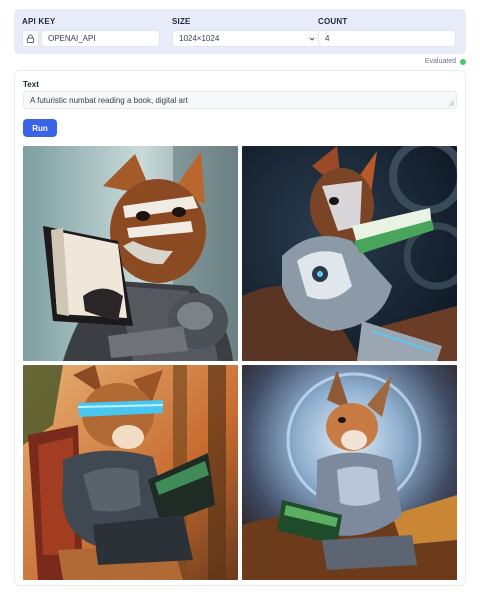 This screenshot has height=600, width=480. I want to click on size-select: 1024×1024, so click(247, 38).